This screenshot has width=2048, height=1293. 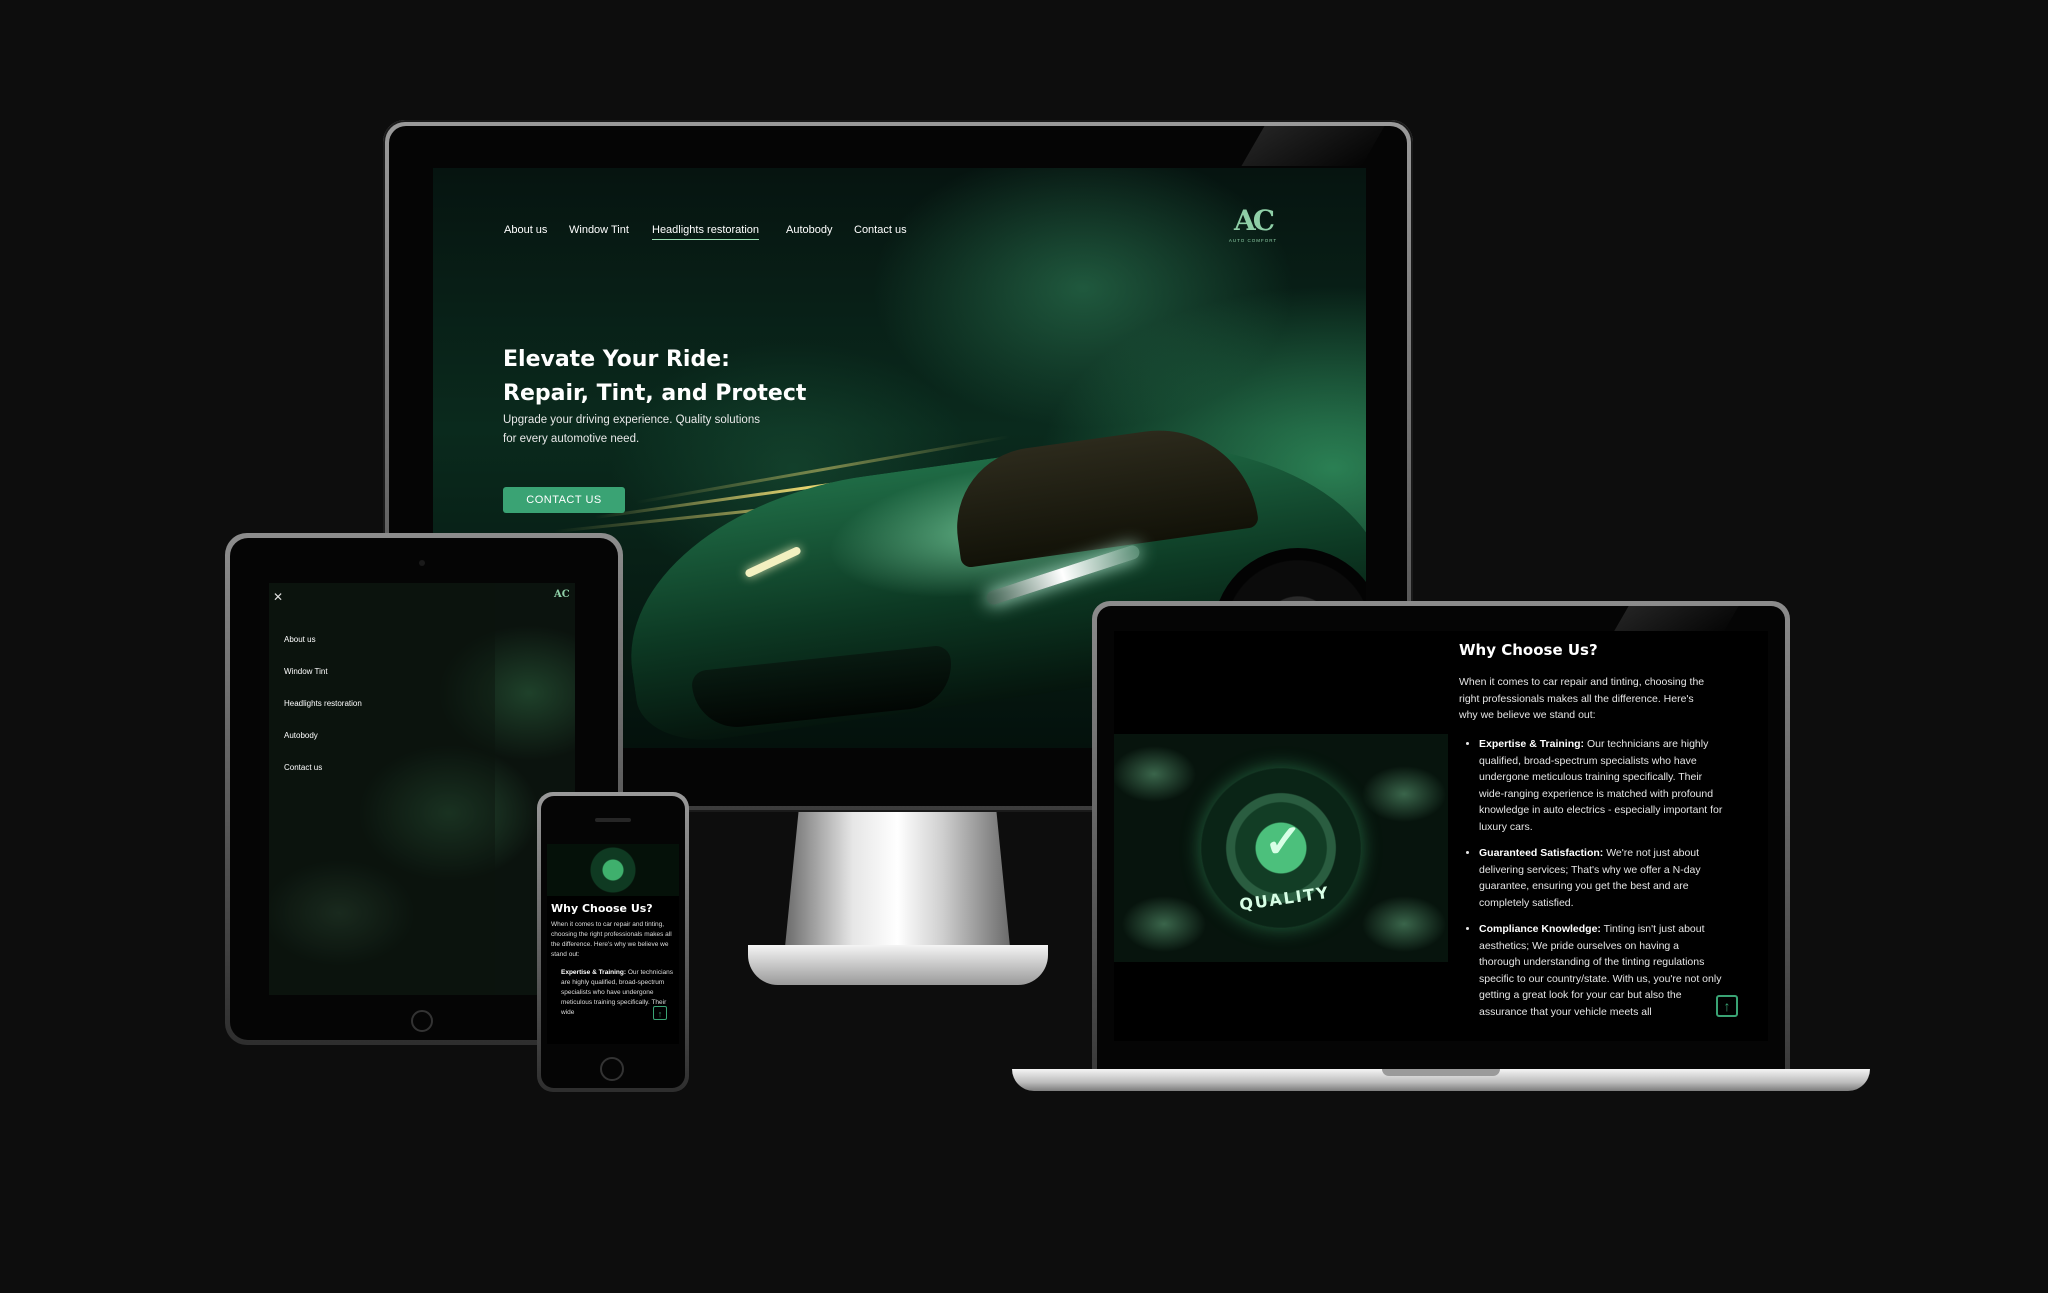 I want to click on phone-point-heading: Expertise & Training:, so click(x=594, y=972).